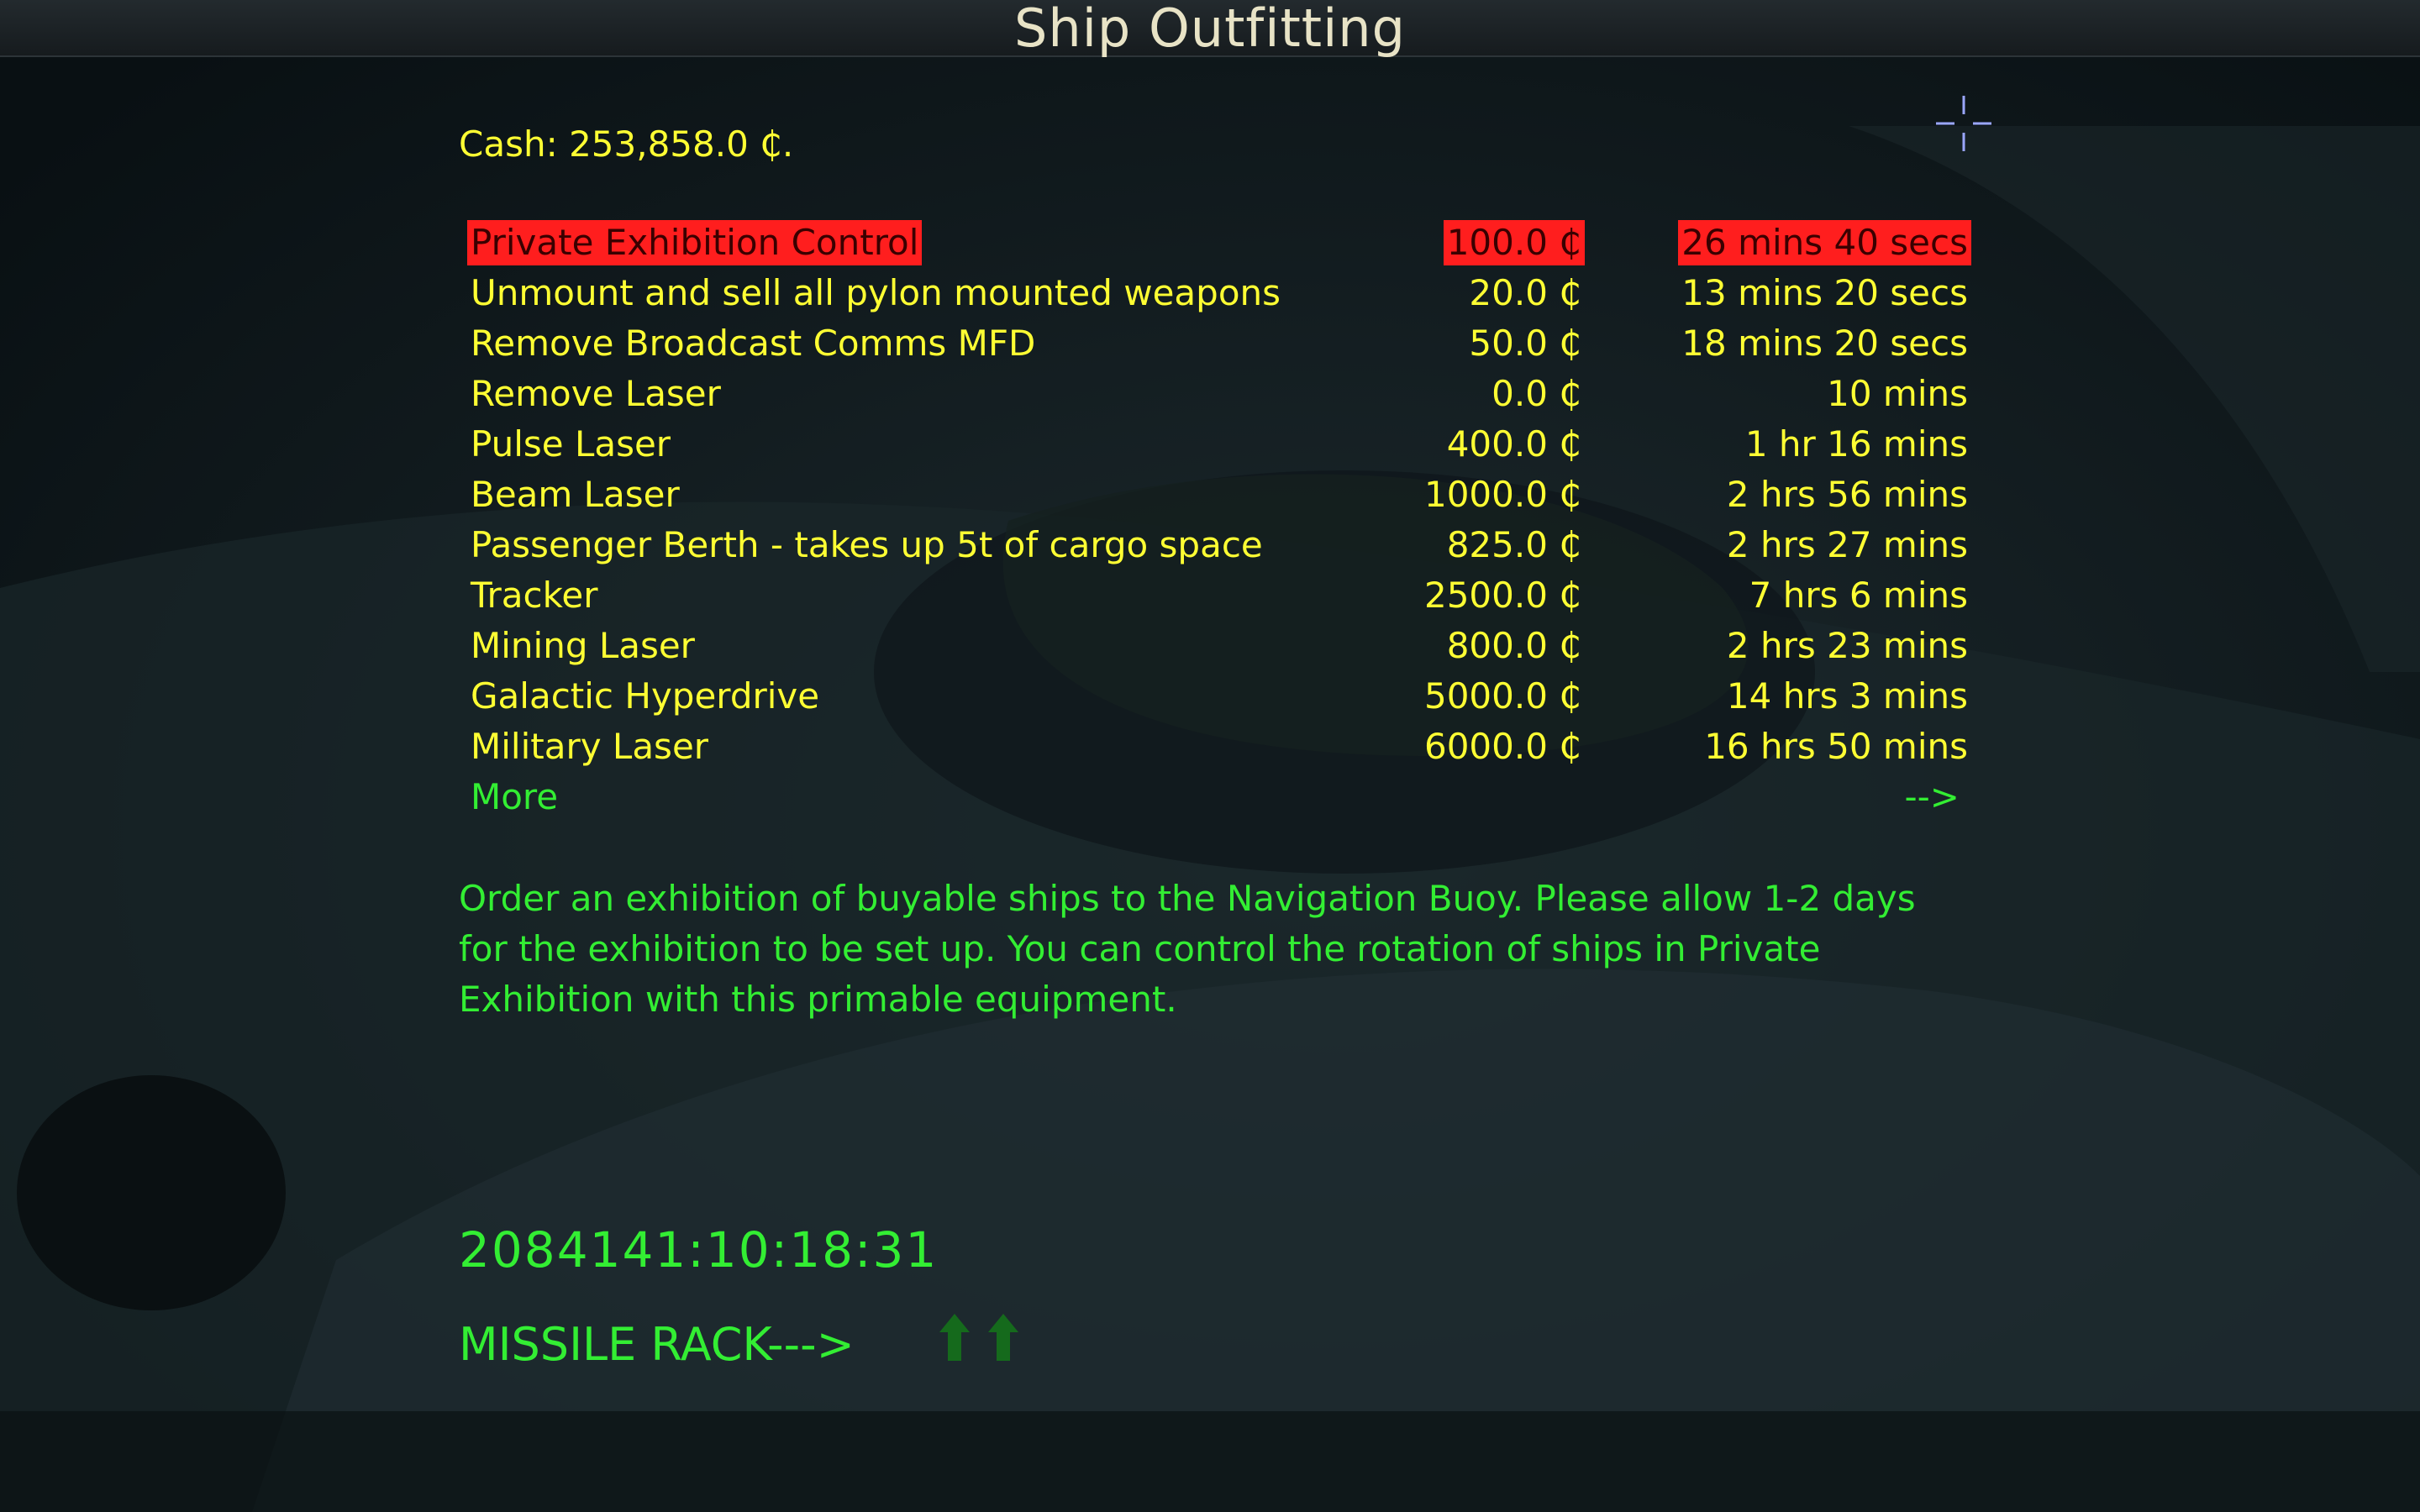 This screenshot has height=1512, width=2420. Describe the element at coordinates (627, 144) in the screenshot. I see `cash-balance: Cash: 253,858.0 ₵.` at that location.